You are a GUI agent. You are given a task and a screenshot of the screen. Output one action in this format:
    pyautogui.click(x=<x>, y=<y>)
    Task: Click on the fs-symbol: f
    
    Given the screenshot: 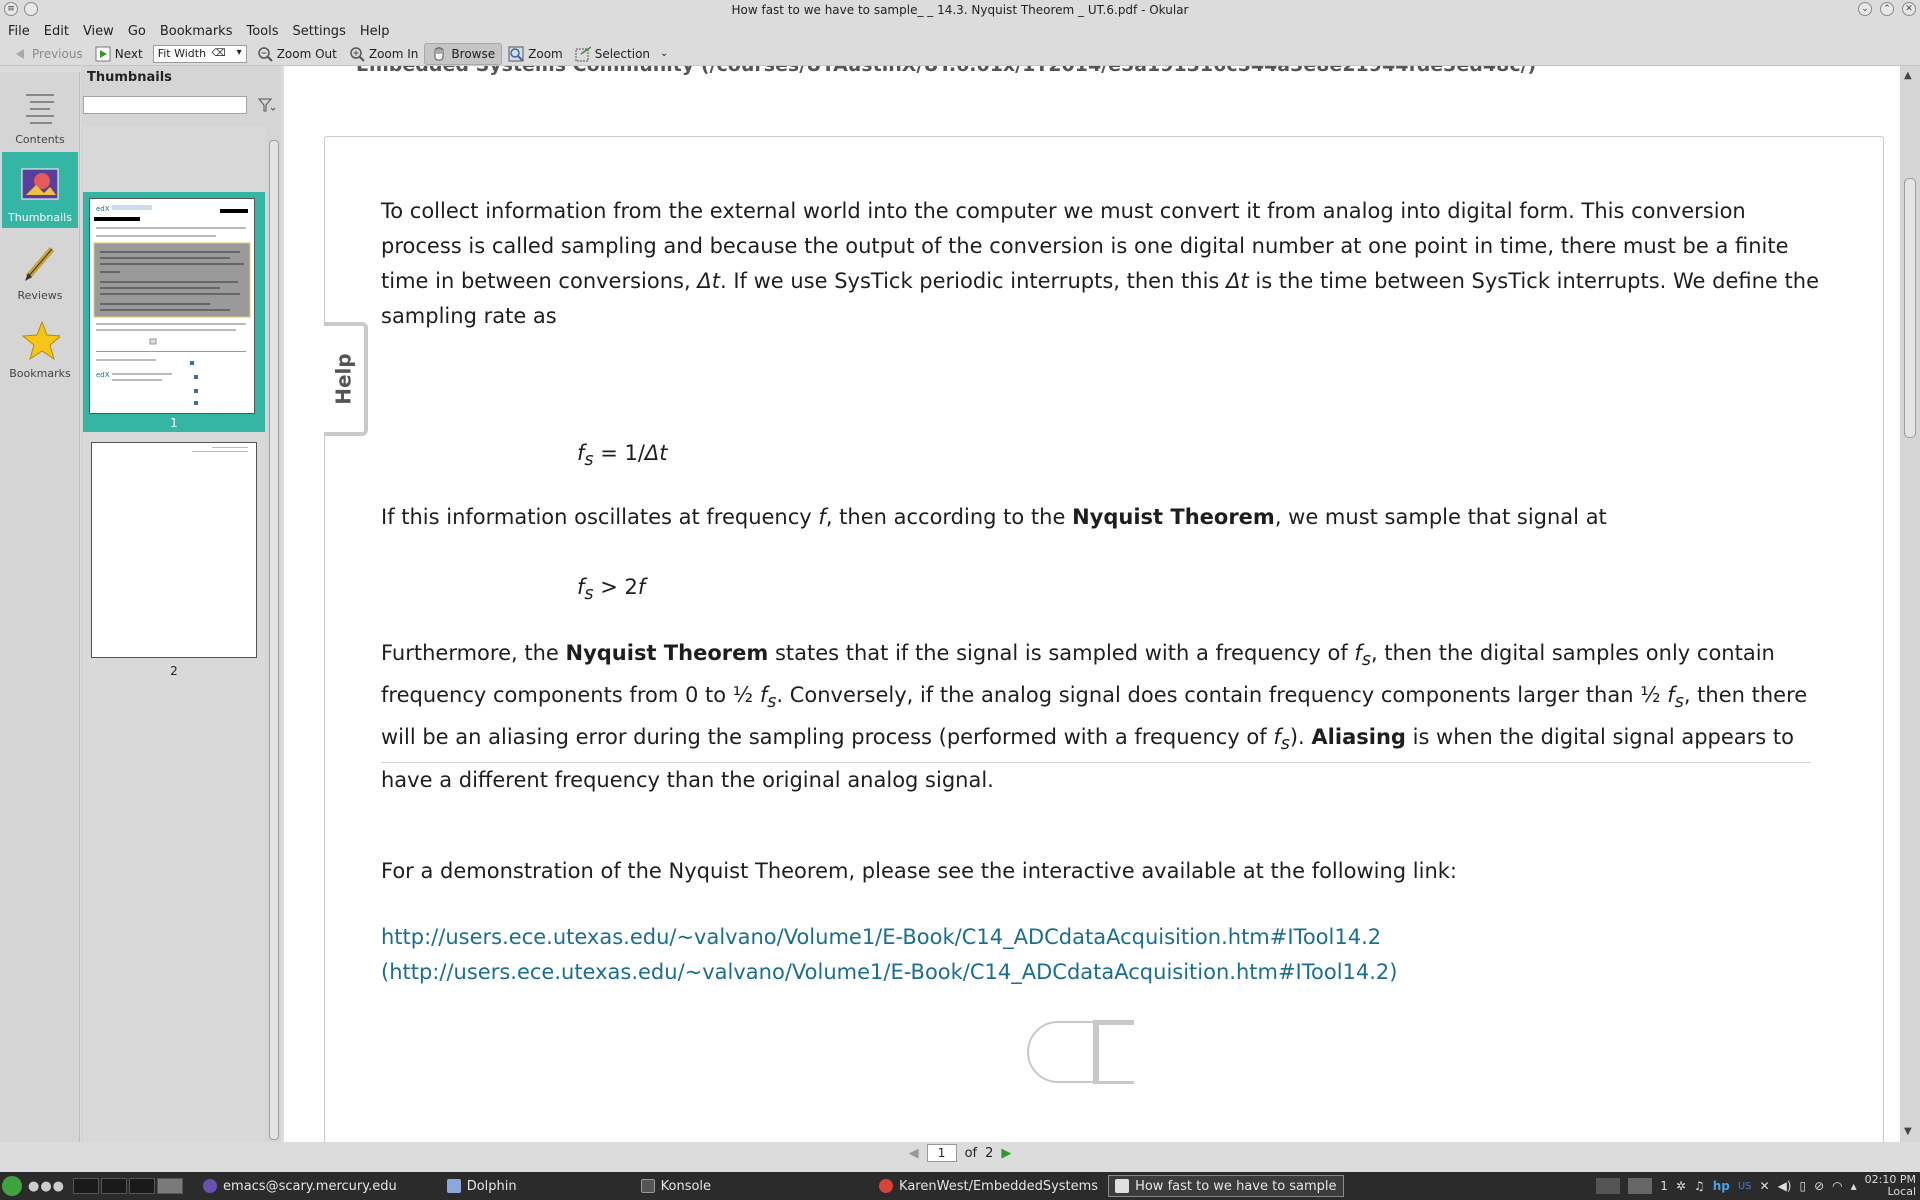 What is the action you would take?
    pyautogui.click(x=1277, y=737)
    